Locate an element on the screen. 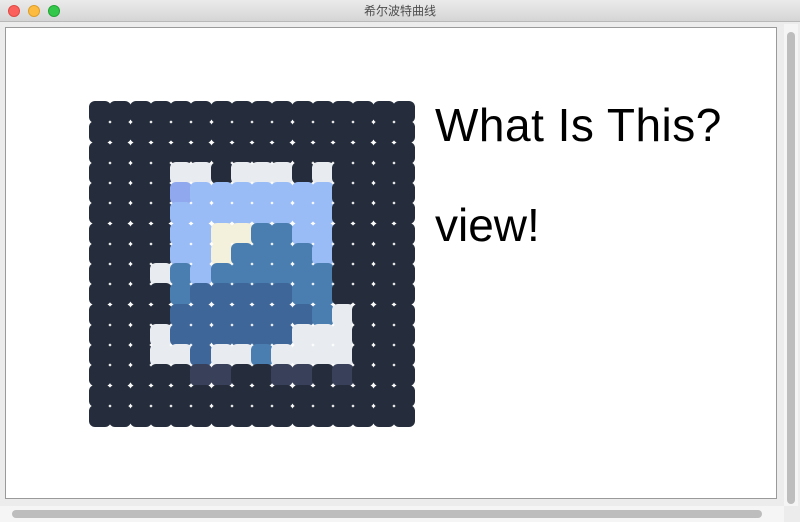  title-bar: 希尔波特曲线 is located at coordinates (400, 11).